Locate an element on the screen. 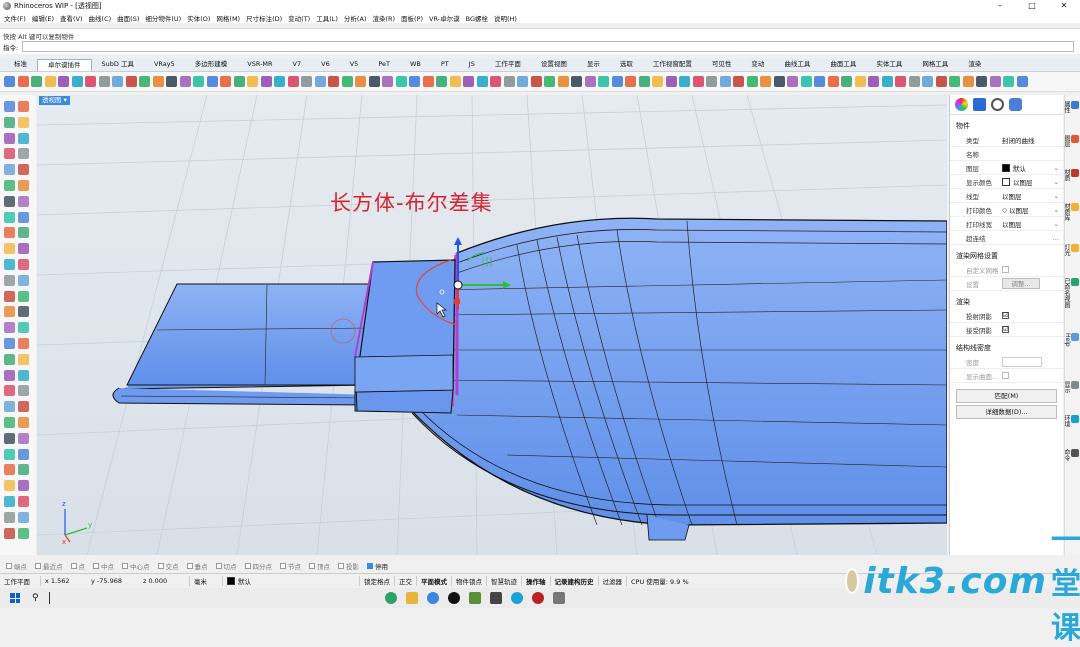  tab-13: 工作平面 is located at coordinates (508, 65).